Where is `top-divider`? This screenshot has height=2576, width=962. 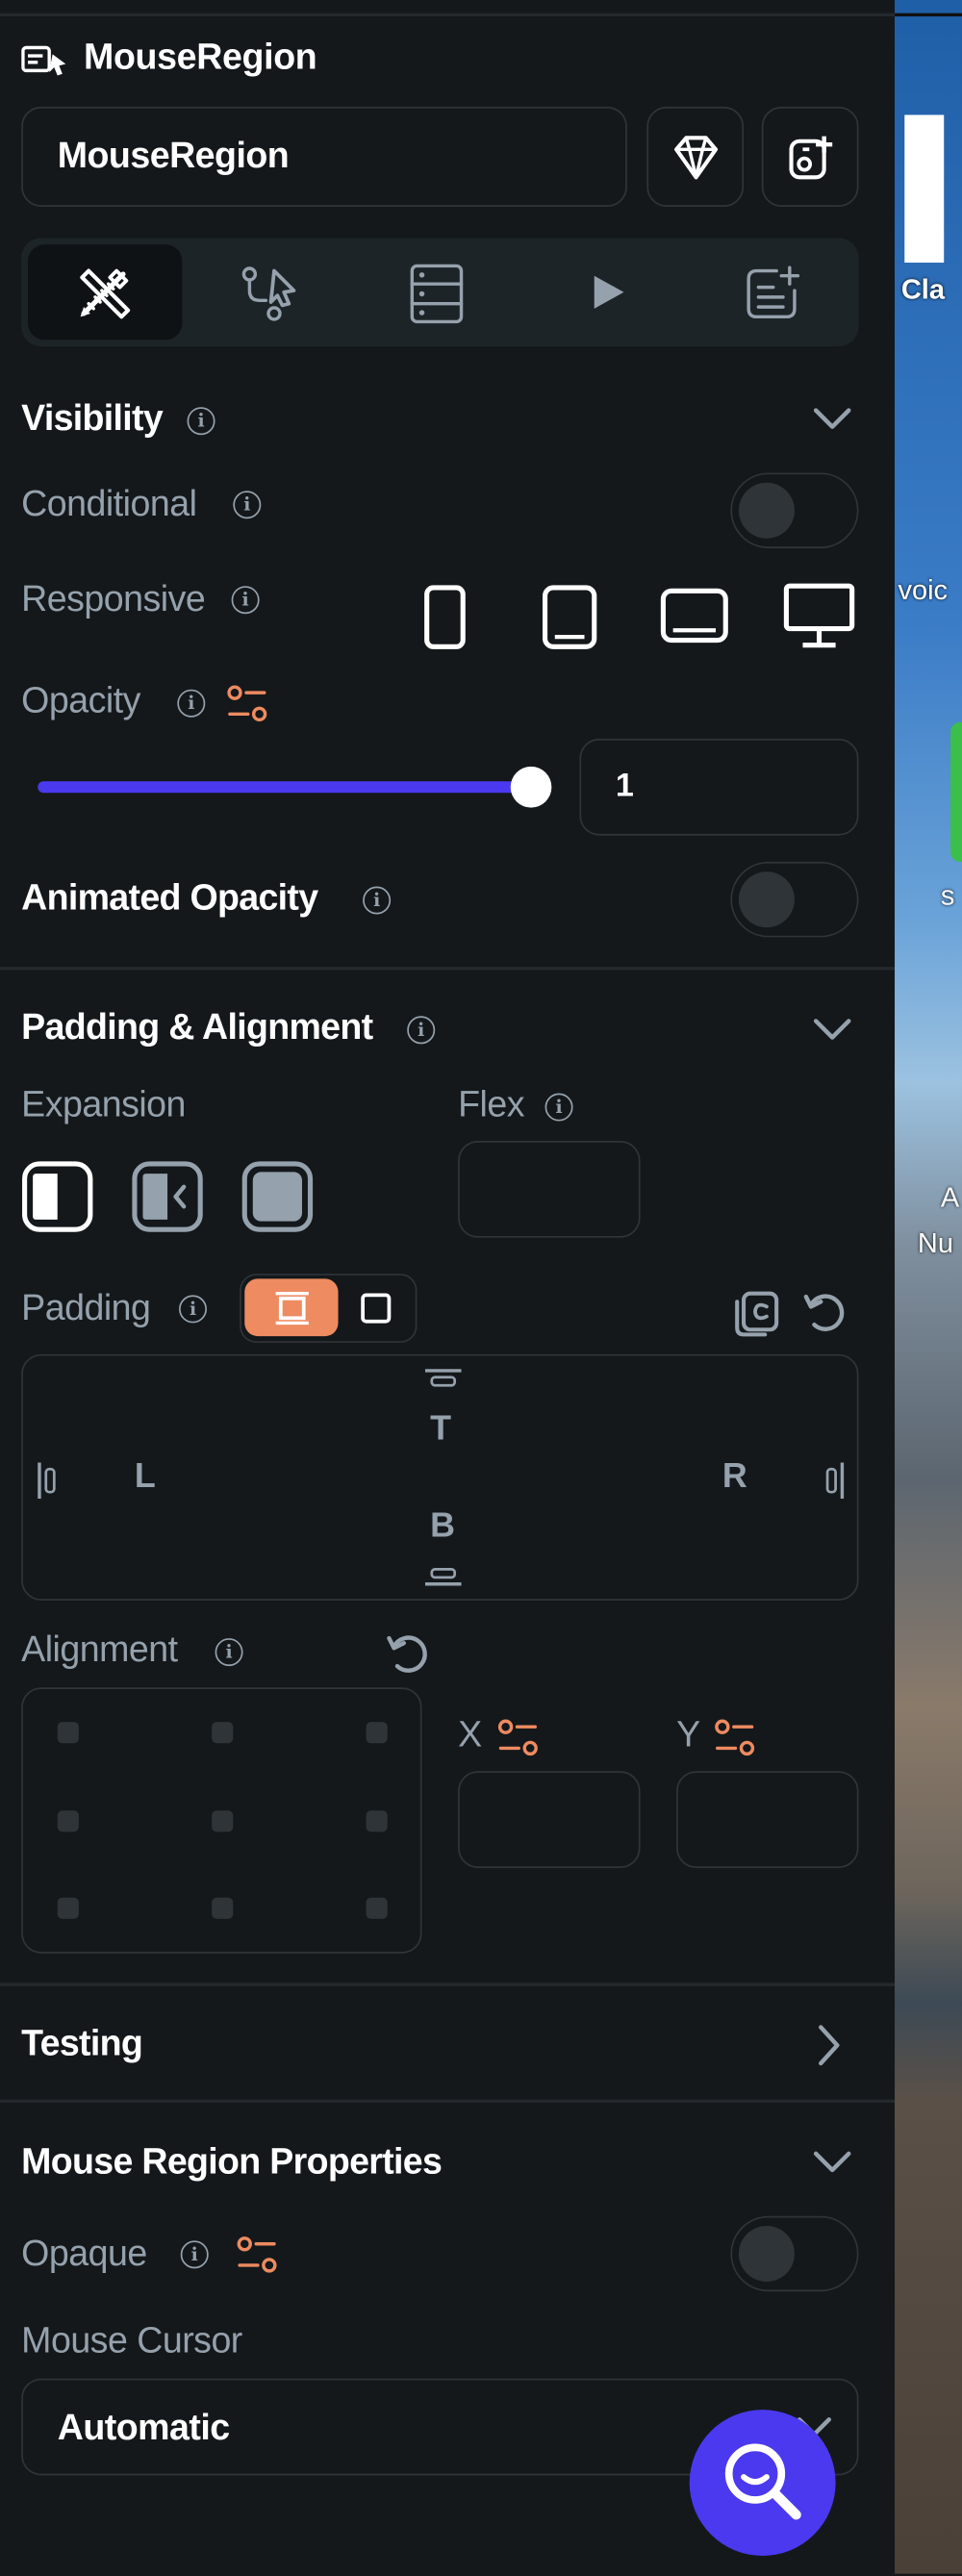 top-divider is located at coordinates (448, 15).